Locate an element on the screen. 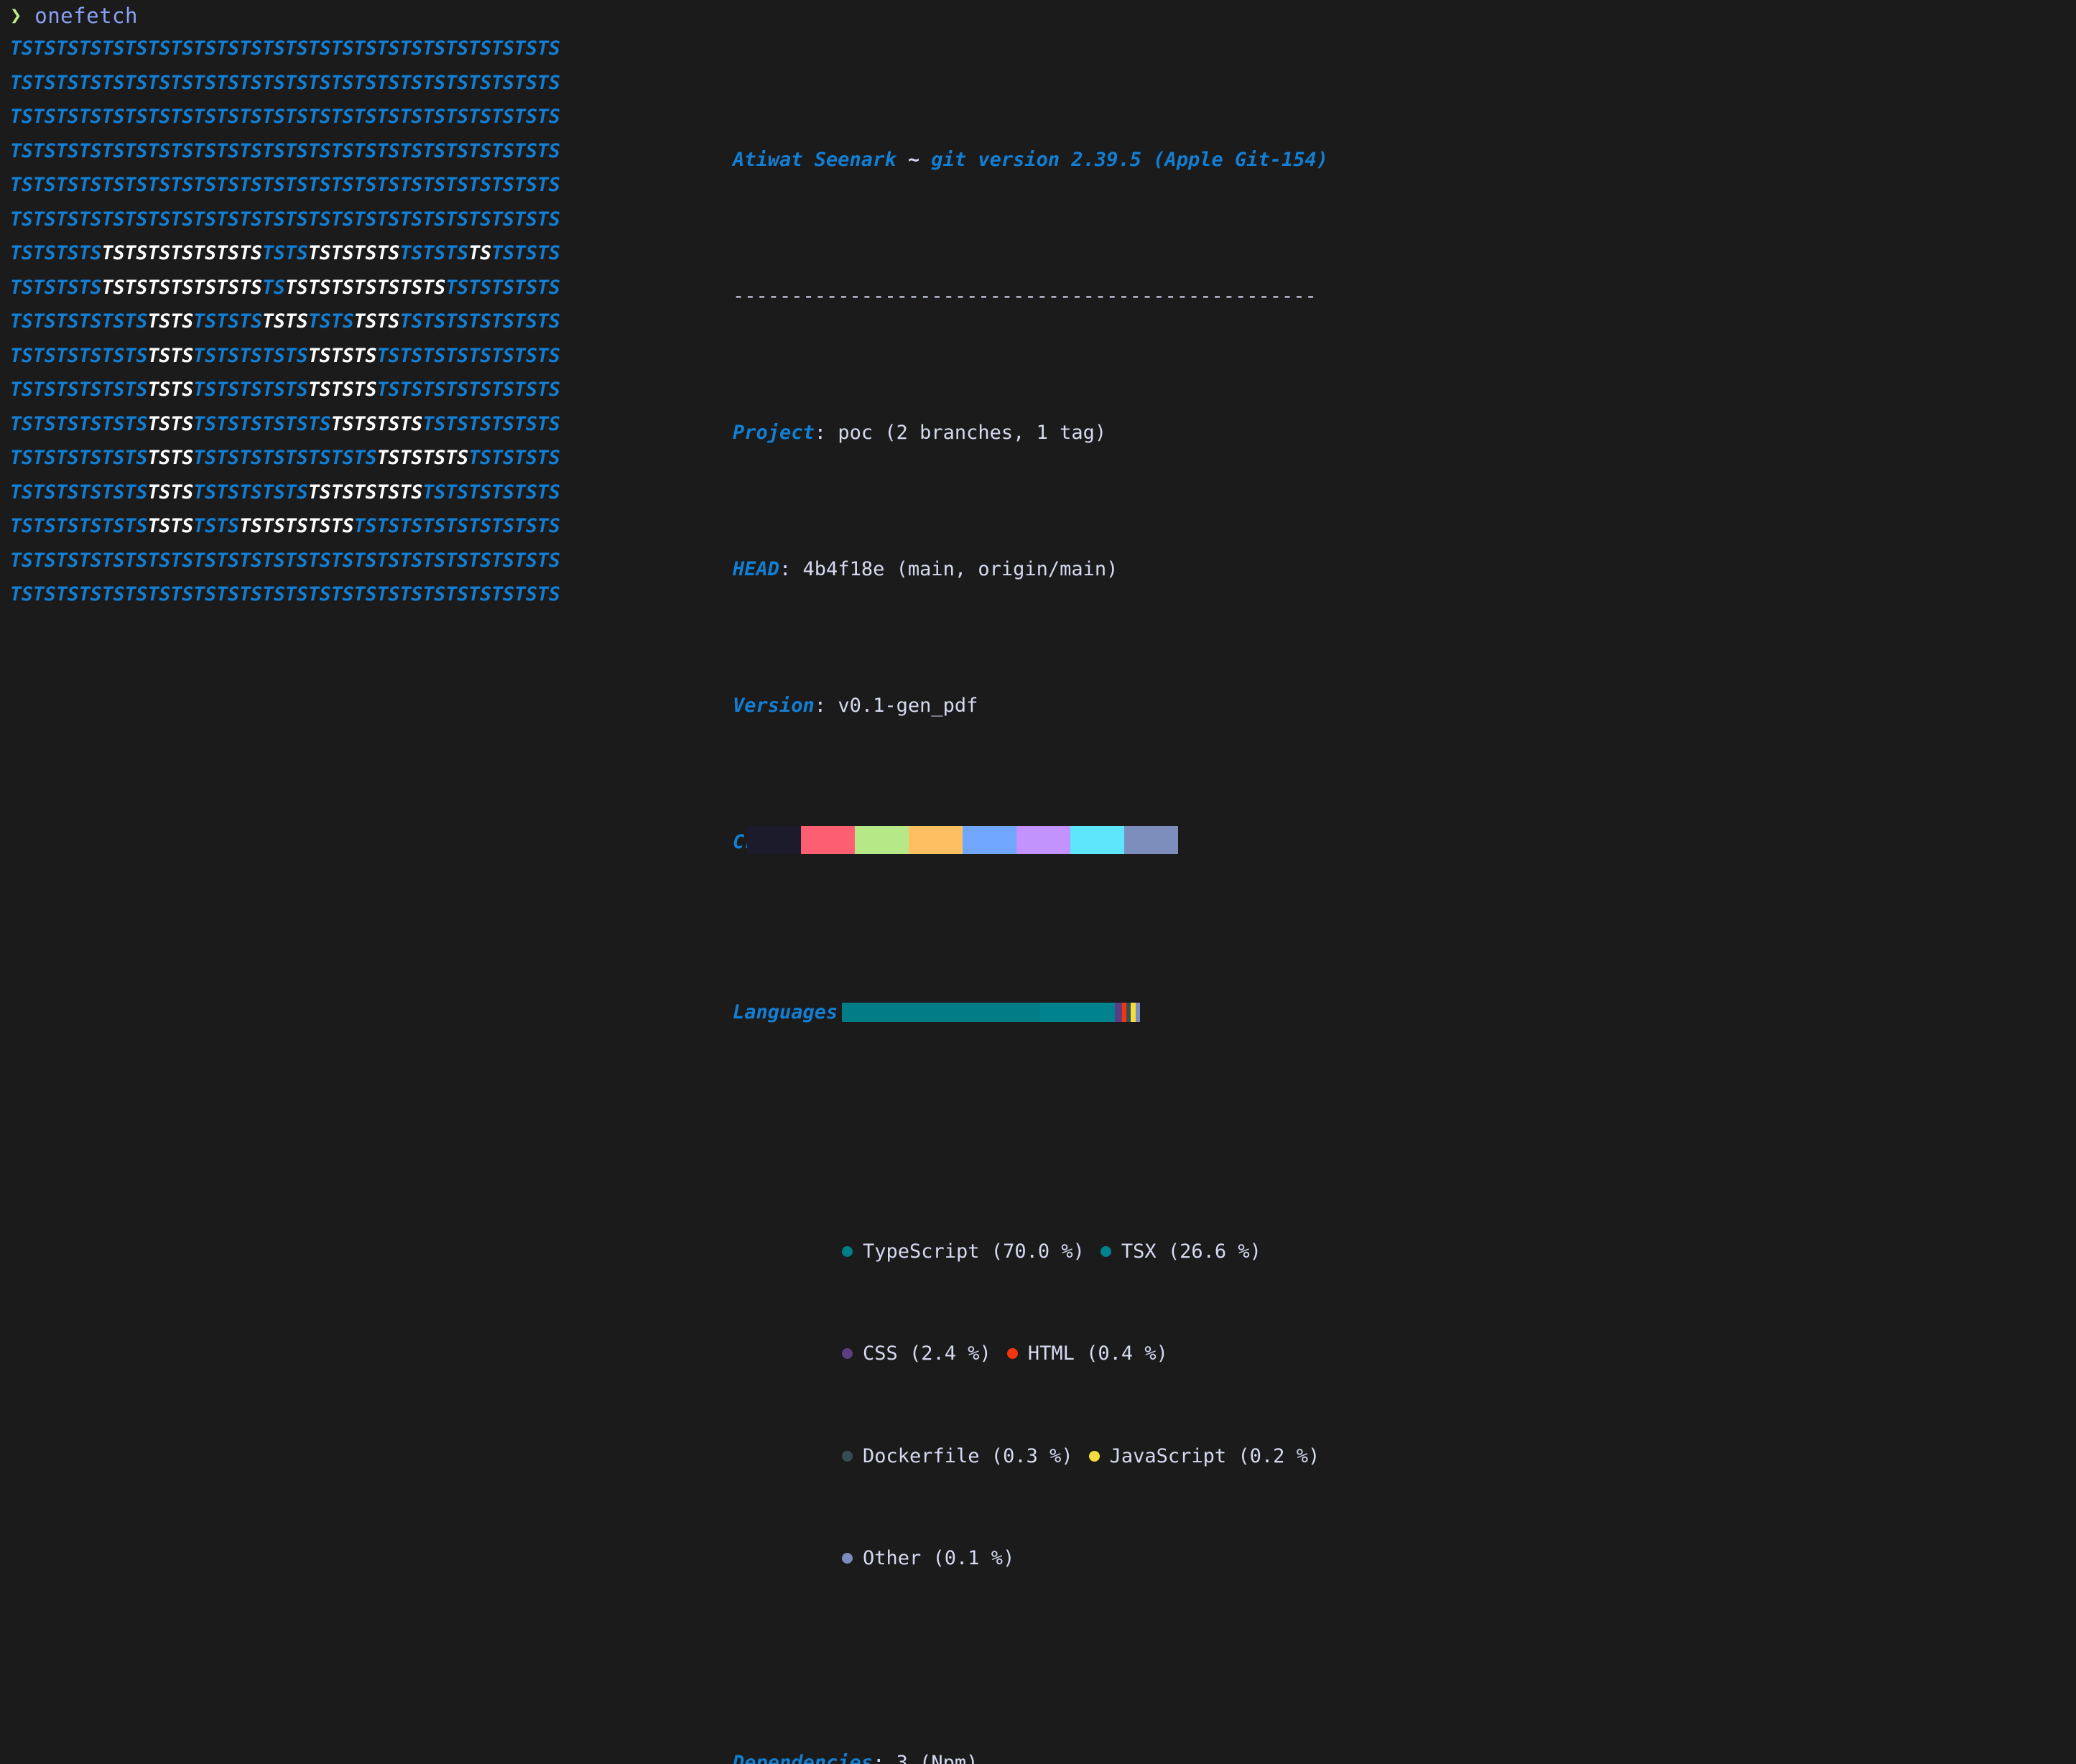 This screenshot has width=2076, height=1764. legend-row: Dockerfile (0.3 %) JavaScript (0.2 %) is located at coordinates (1213, 1456).